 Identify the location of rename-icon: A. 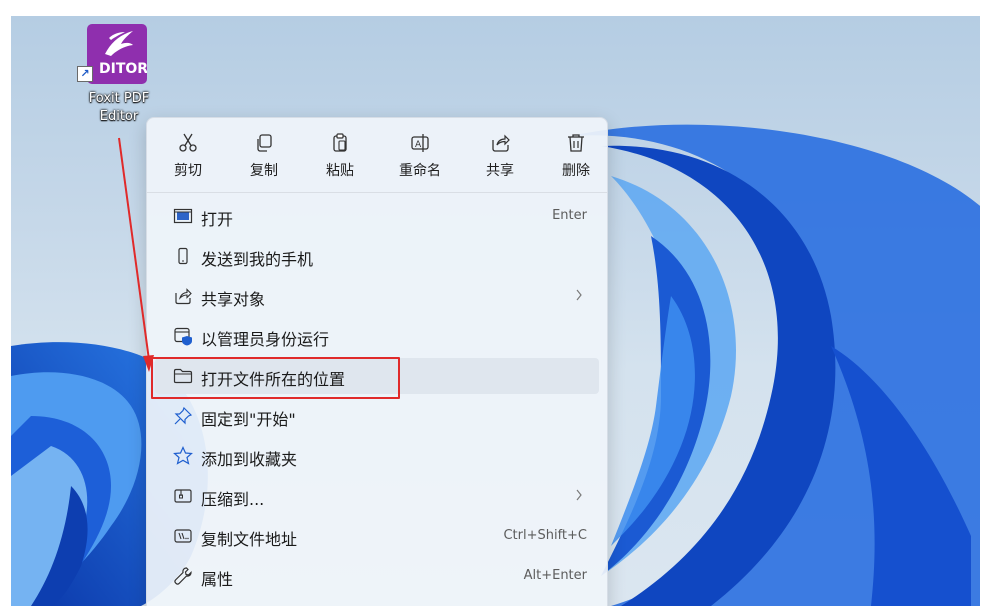
(420, 143).